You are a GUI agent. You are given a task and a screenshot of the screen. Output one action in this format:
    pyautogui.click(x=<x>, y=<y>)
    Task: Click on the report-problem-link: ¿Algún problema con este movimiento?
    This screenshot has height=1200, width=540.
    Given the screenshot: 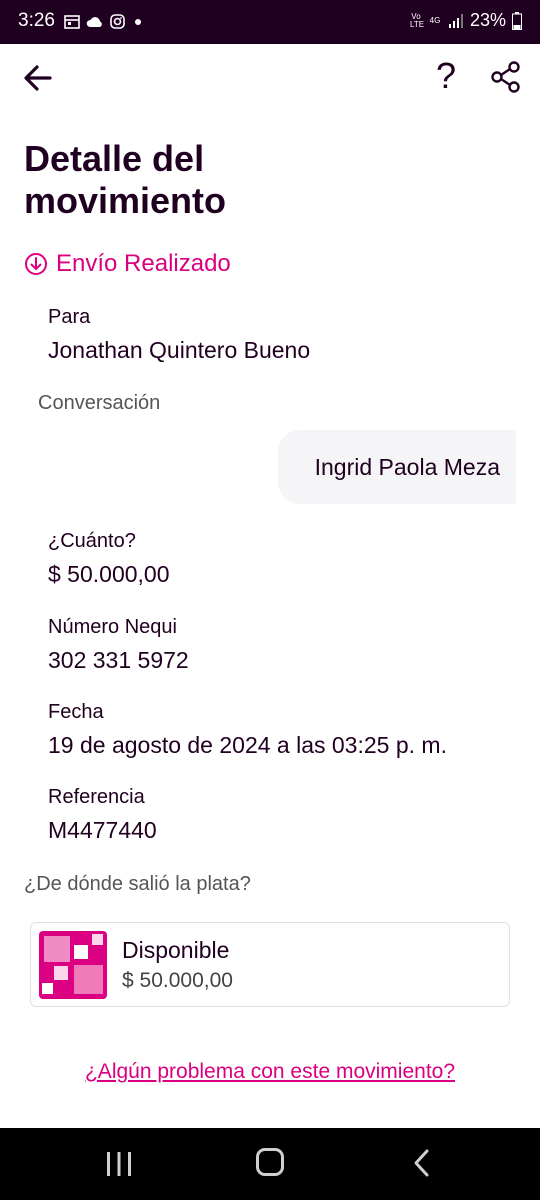 What is the action you would take?
    pyautogui.click(x=270, y=1072)
    